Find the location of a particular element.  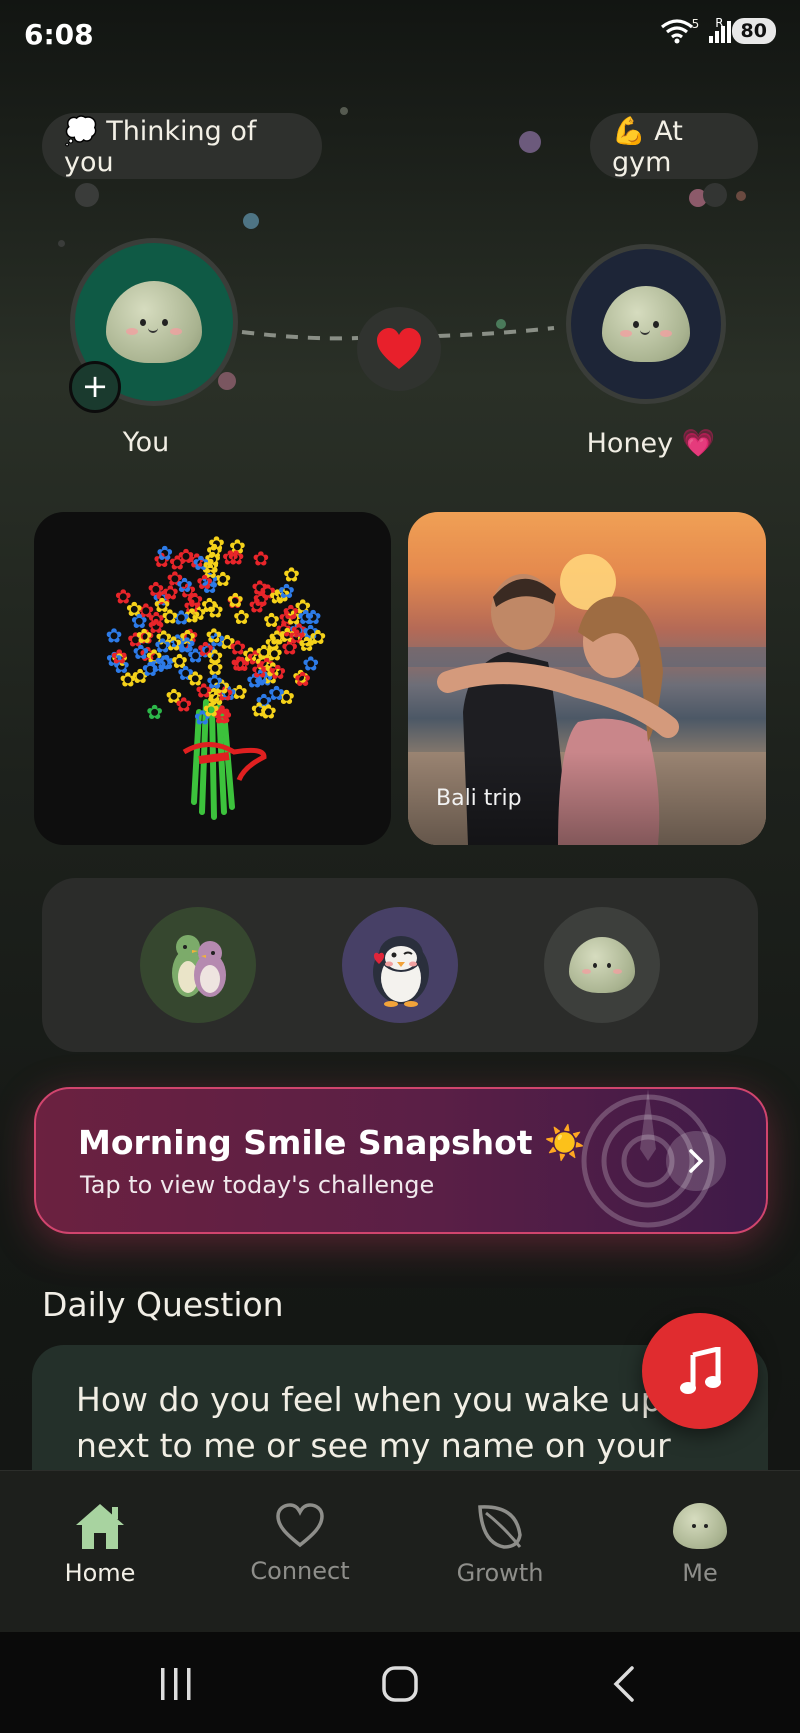

kissing-penguin-icon is located at coordinates (401, 971).